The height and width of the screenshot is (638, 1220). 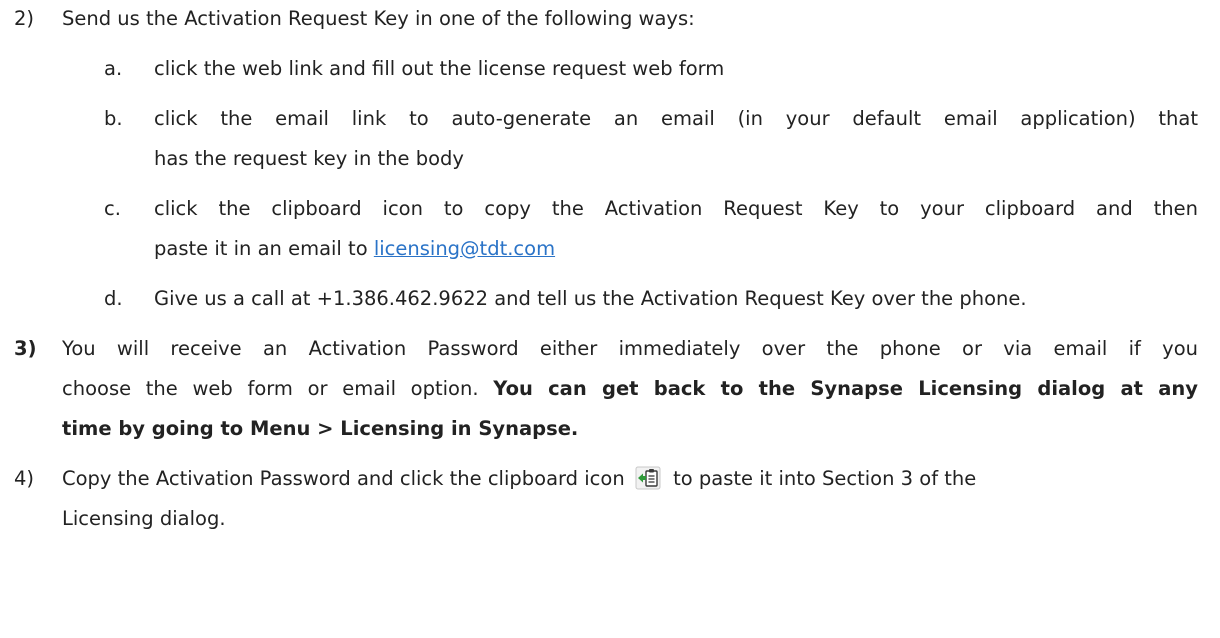 What do you see at coordinates (24, 478) in the screenshot?
I see `step-4-number: 4)` at bounding box center [24, 478].